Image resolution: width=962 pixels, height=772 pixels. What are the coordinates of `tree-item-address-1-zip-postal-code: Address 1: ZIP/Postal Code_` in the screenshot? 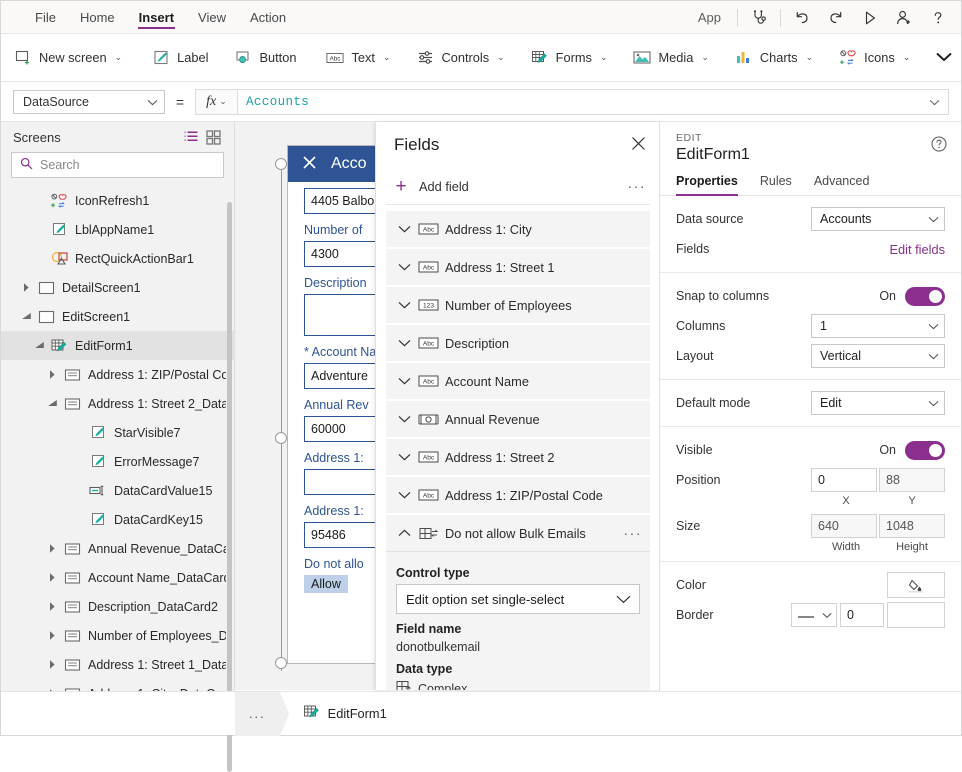 It's located at (117, 374).